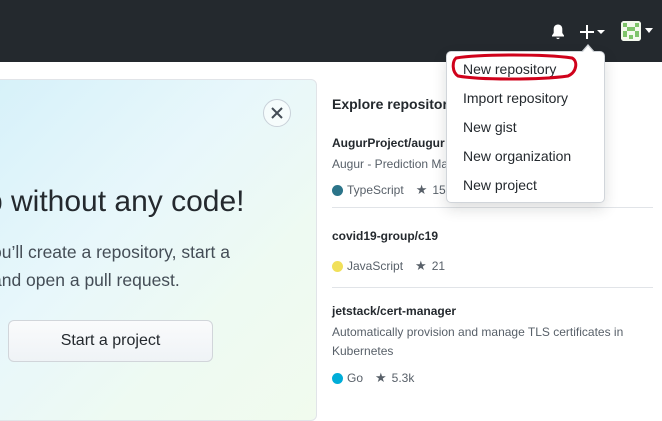 The image size is (662, 421). I want to click on avatar, so click(631, 31).